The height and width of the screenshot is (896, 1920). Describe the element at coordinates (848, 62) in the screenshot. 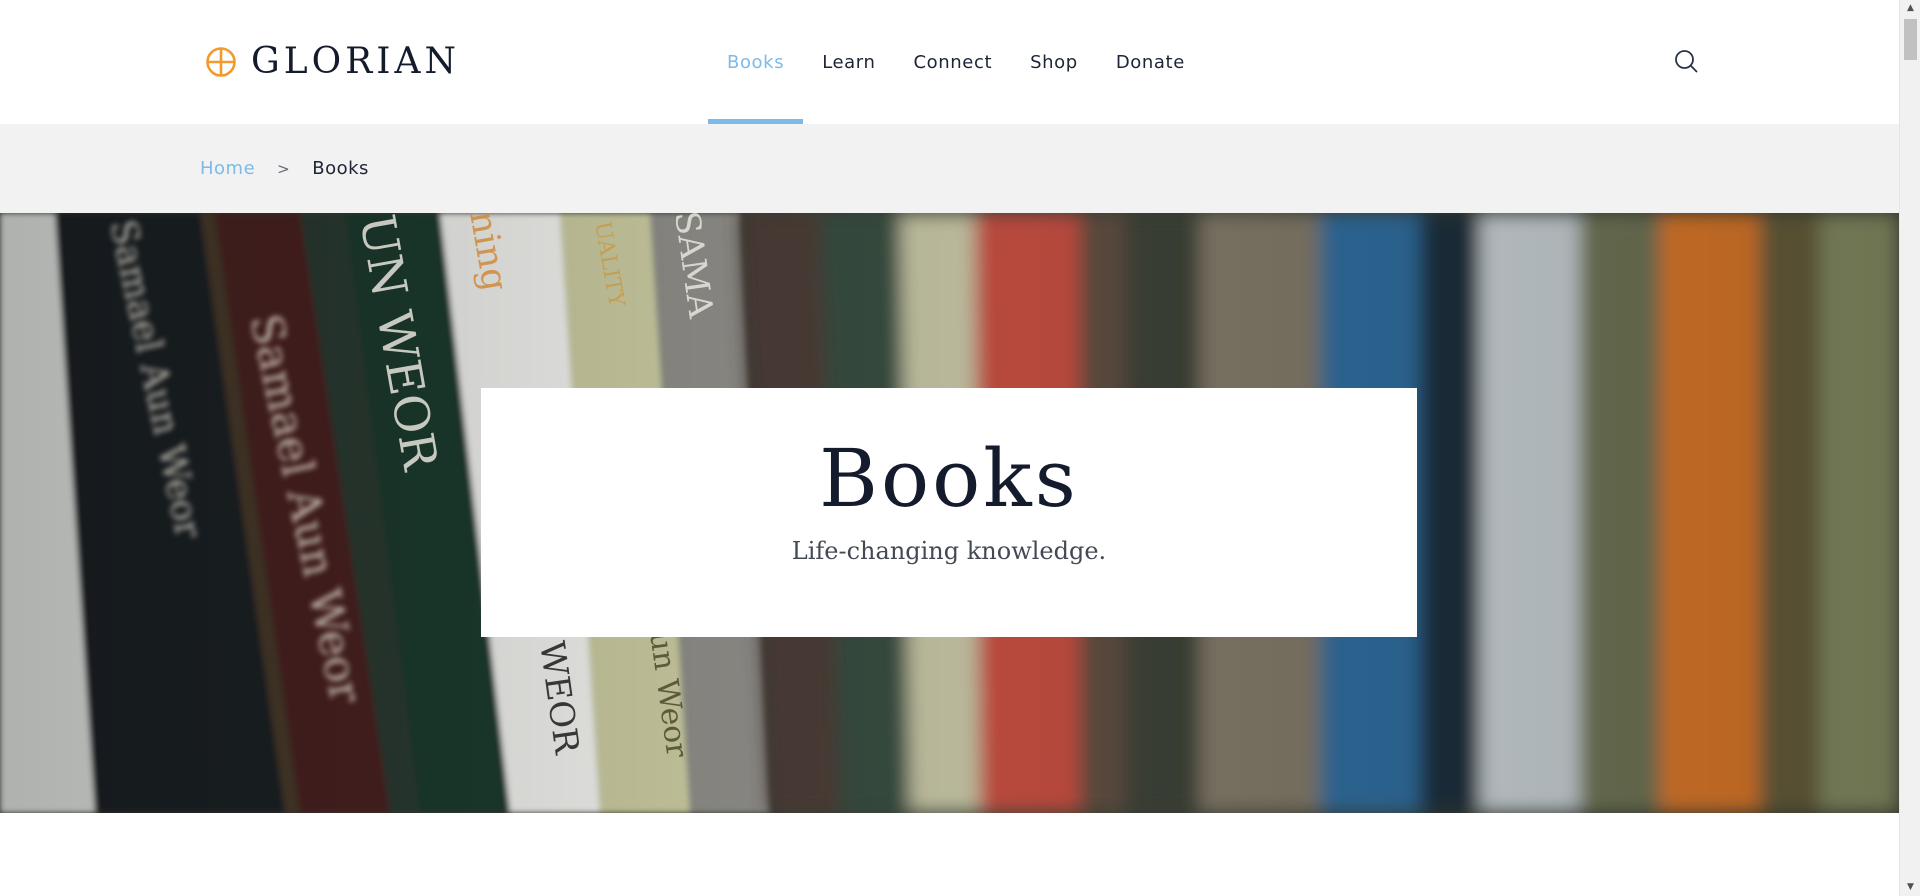

I see `nav-item-learn: Learn` at that location.